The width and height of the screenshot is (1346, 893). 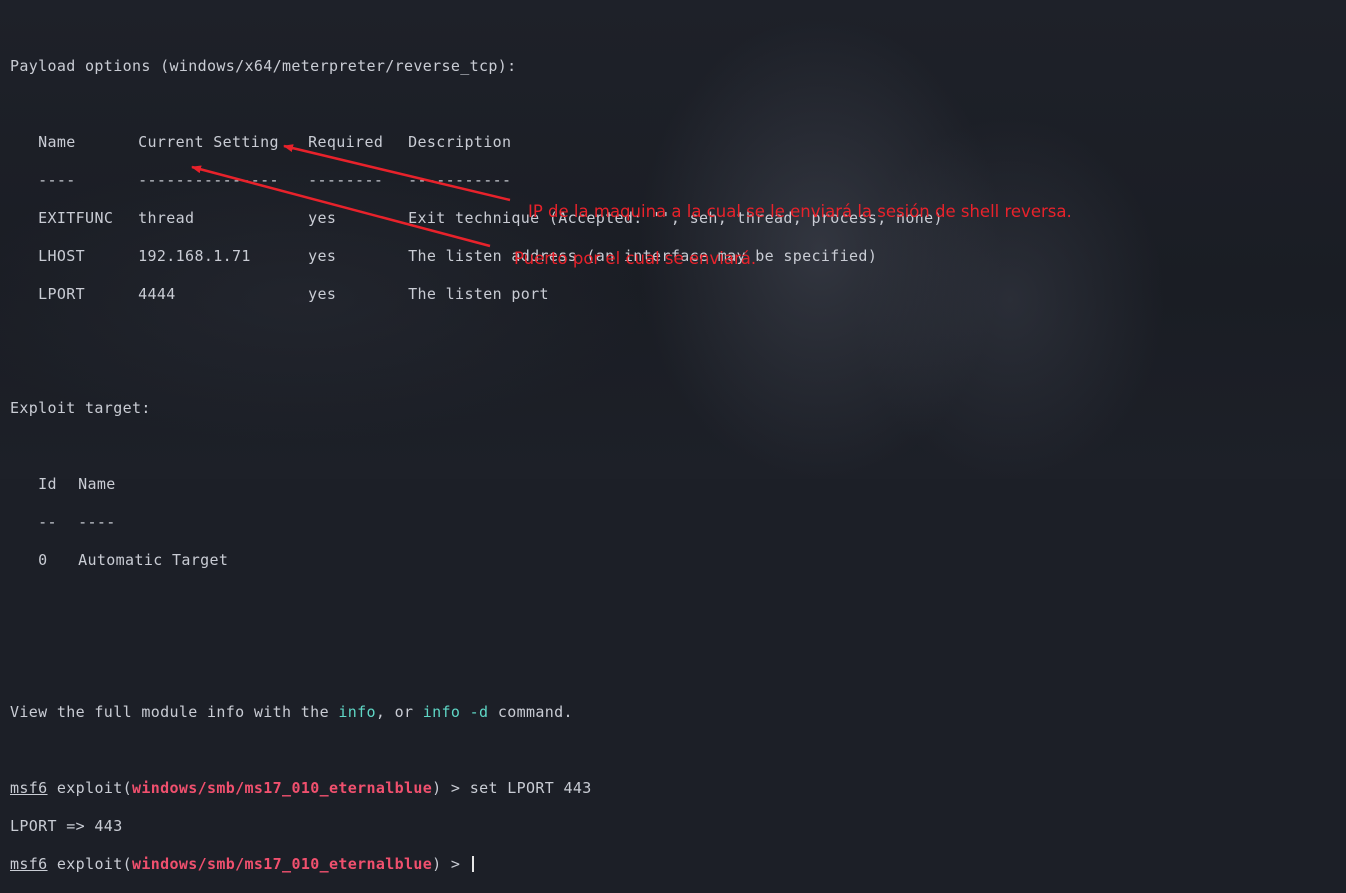 I want to click on info-prefix: View the full module info with the, so click(x=174, y=712).